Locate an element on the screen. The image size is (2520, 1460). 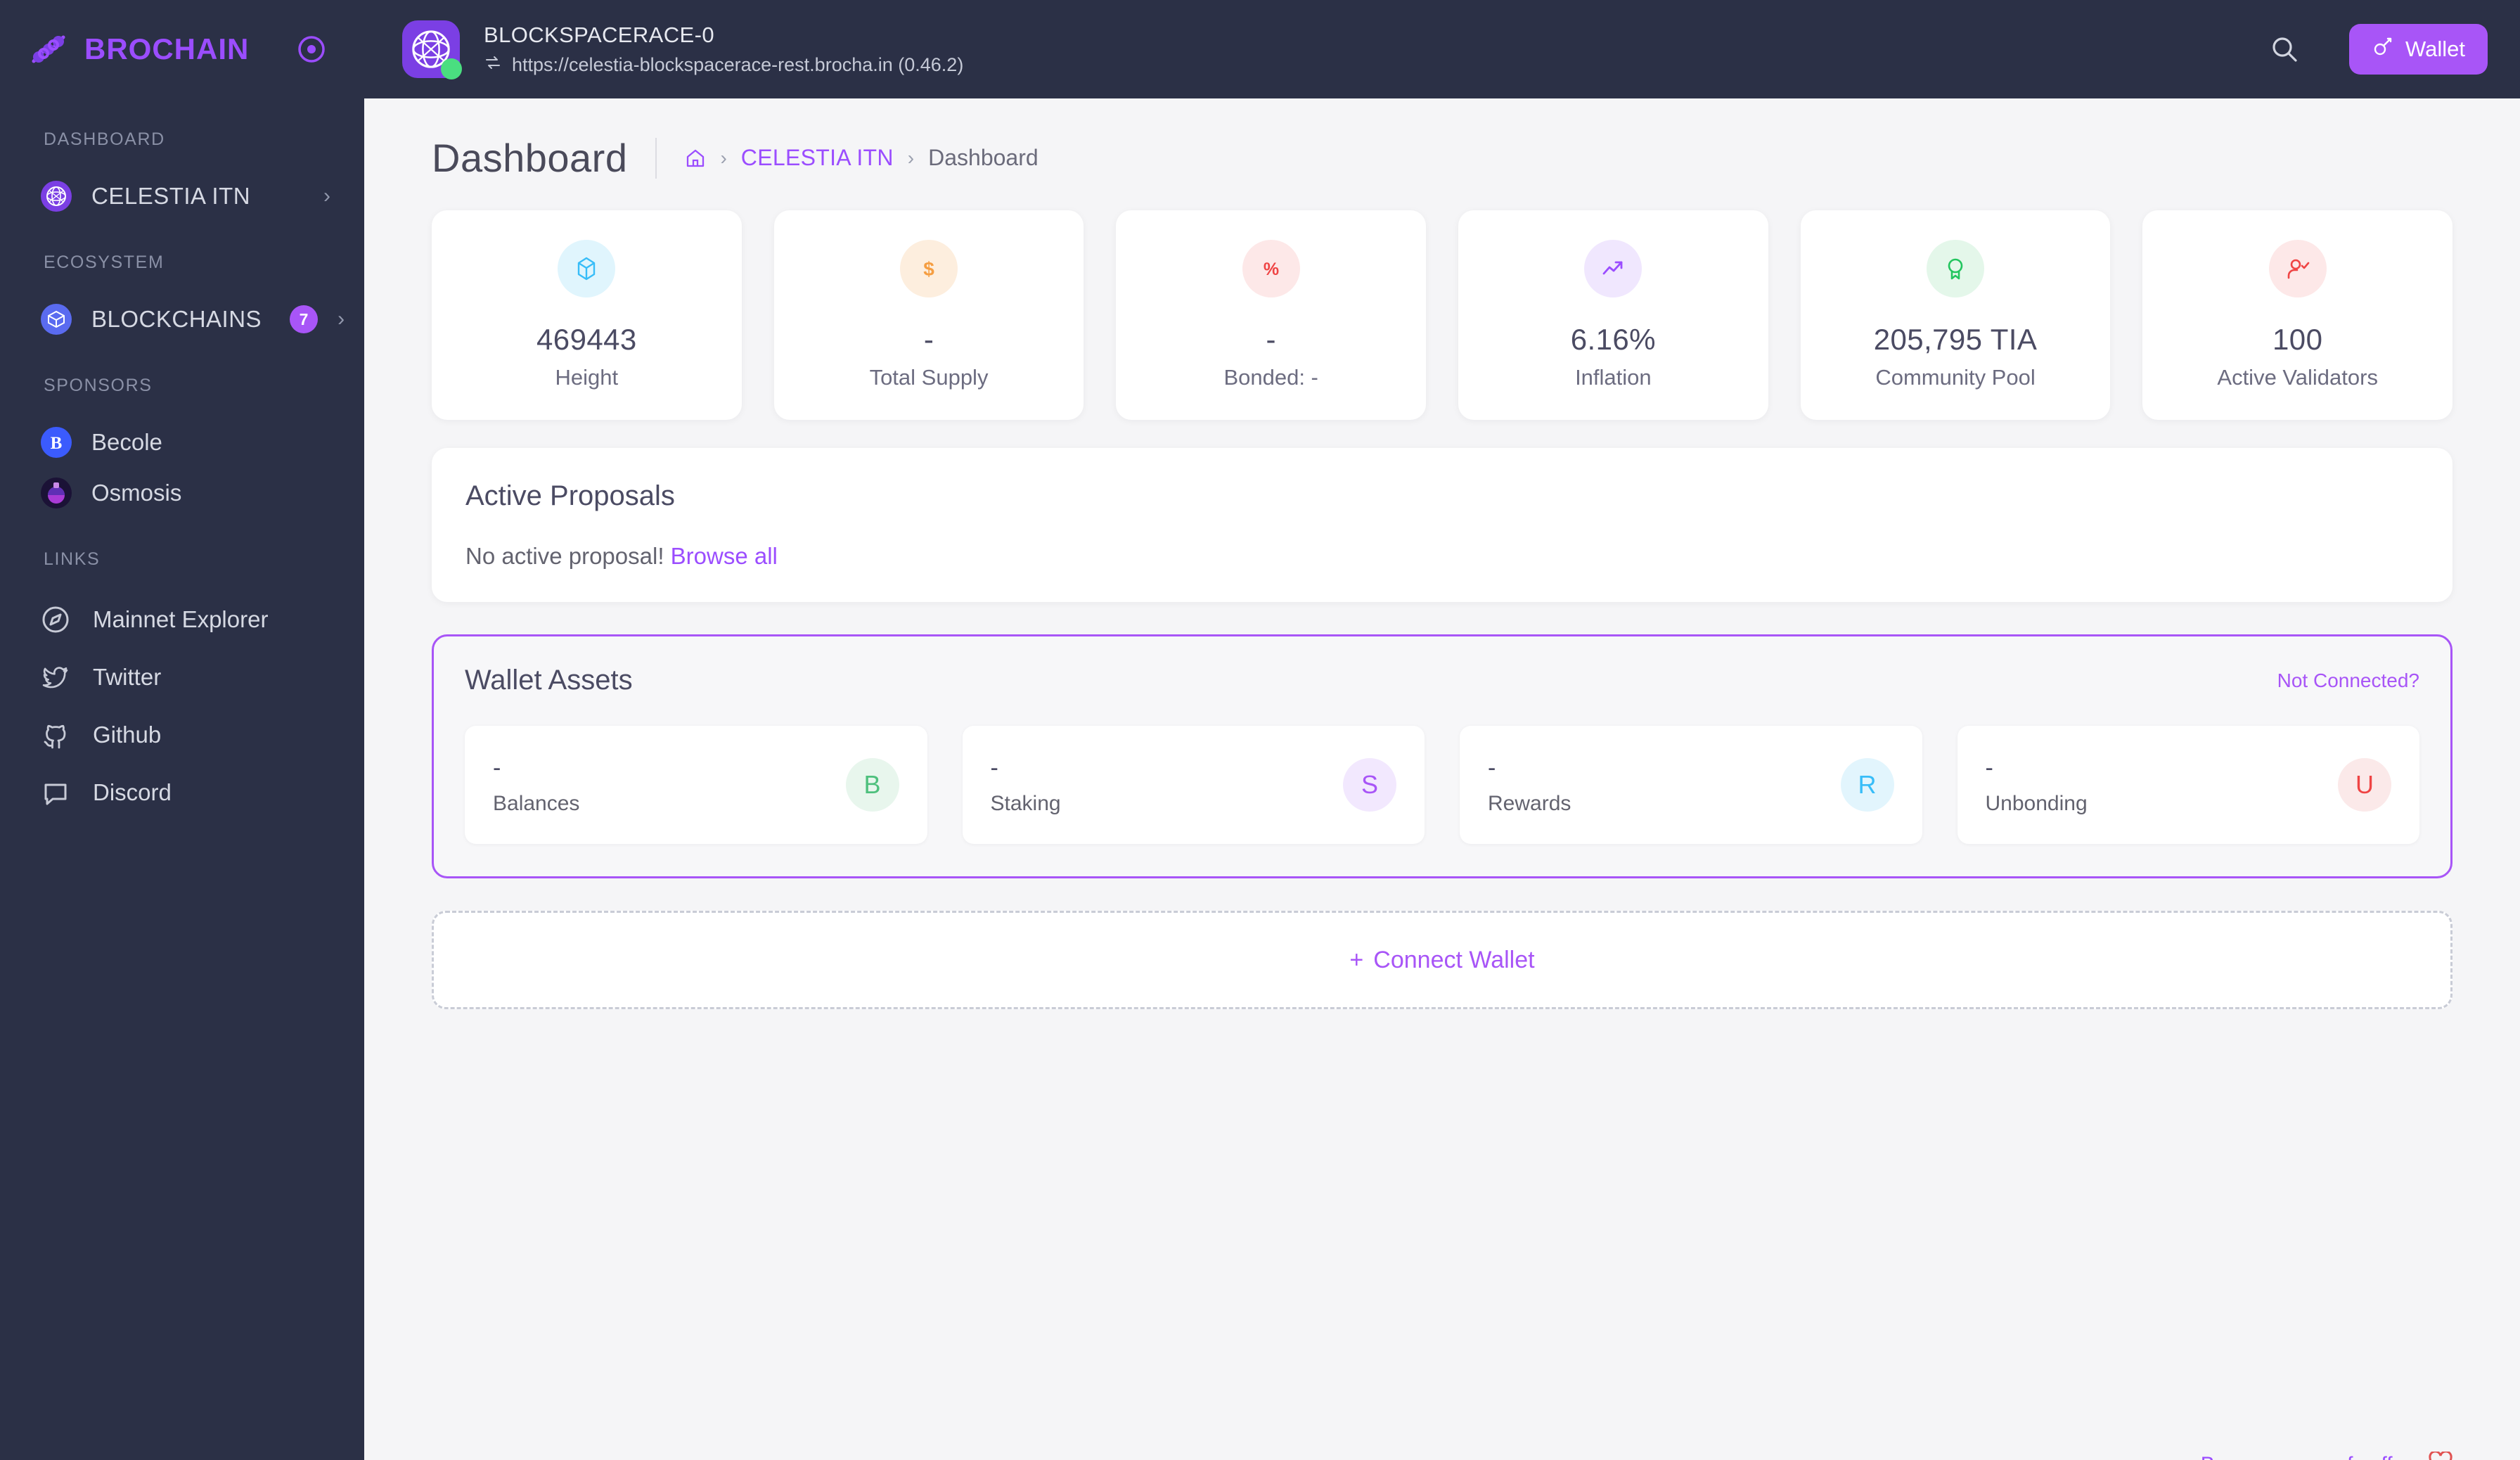
wallet-assets-title: Wallet Assets is located at coordinates (549, 680).